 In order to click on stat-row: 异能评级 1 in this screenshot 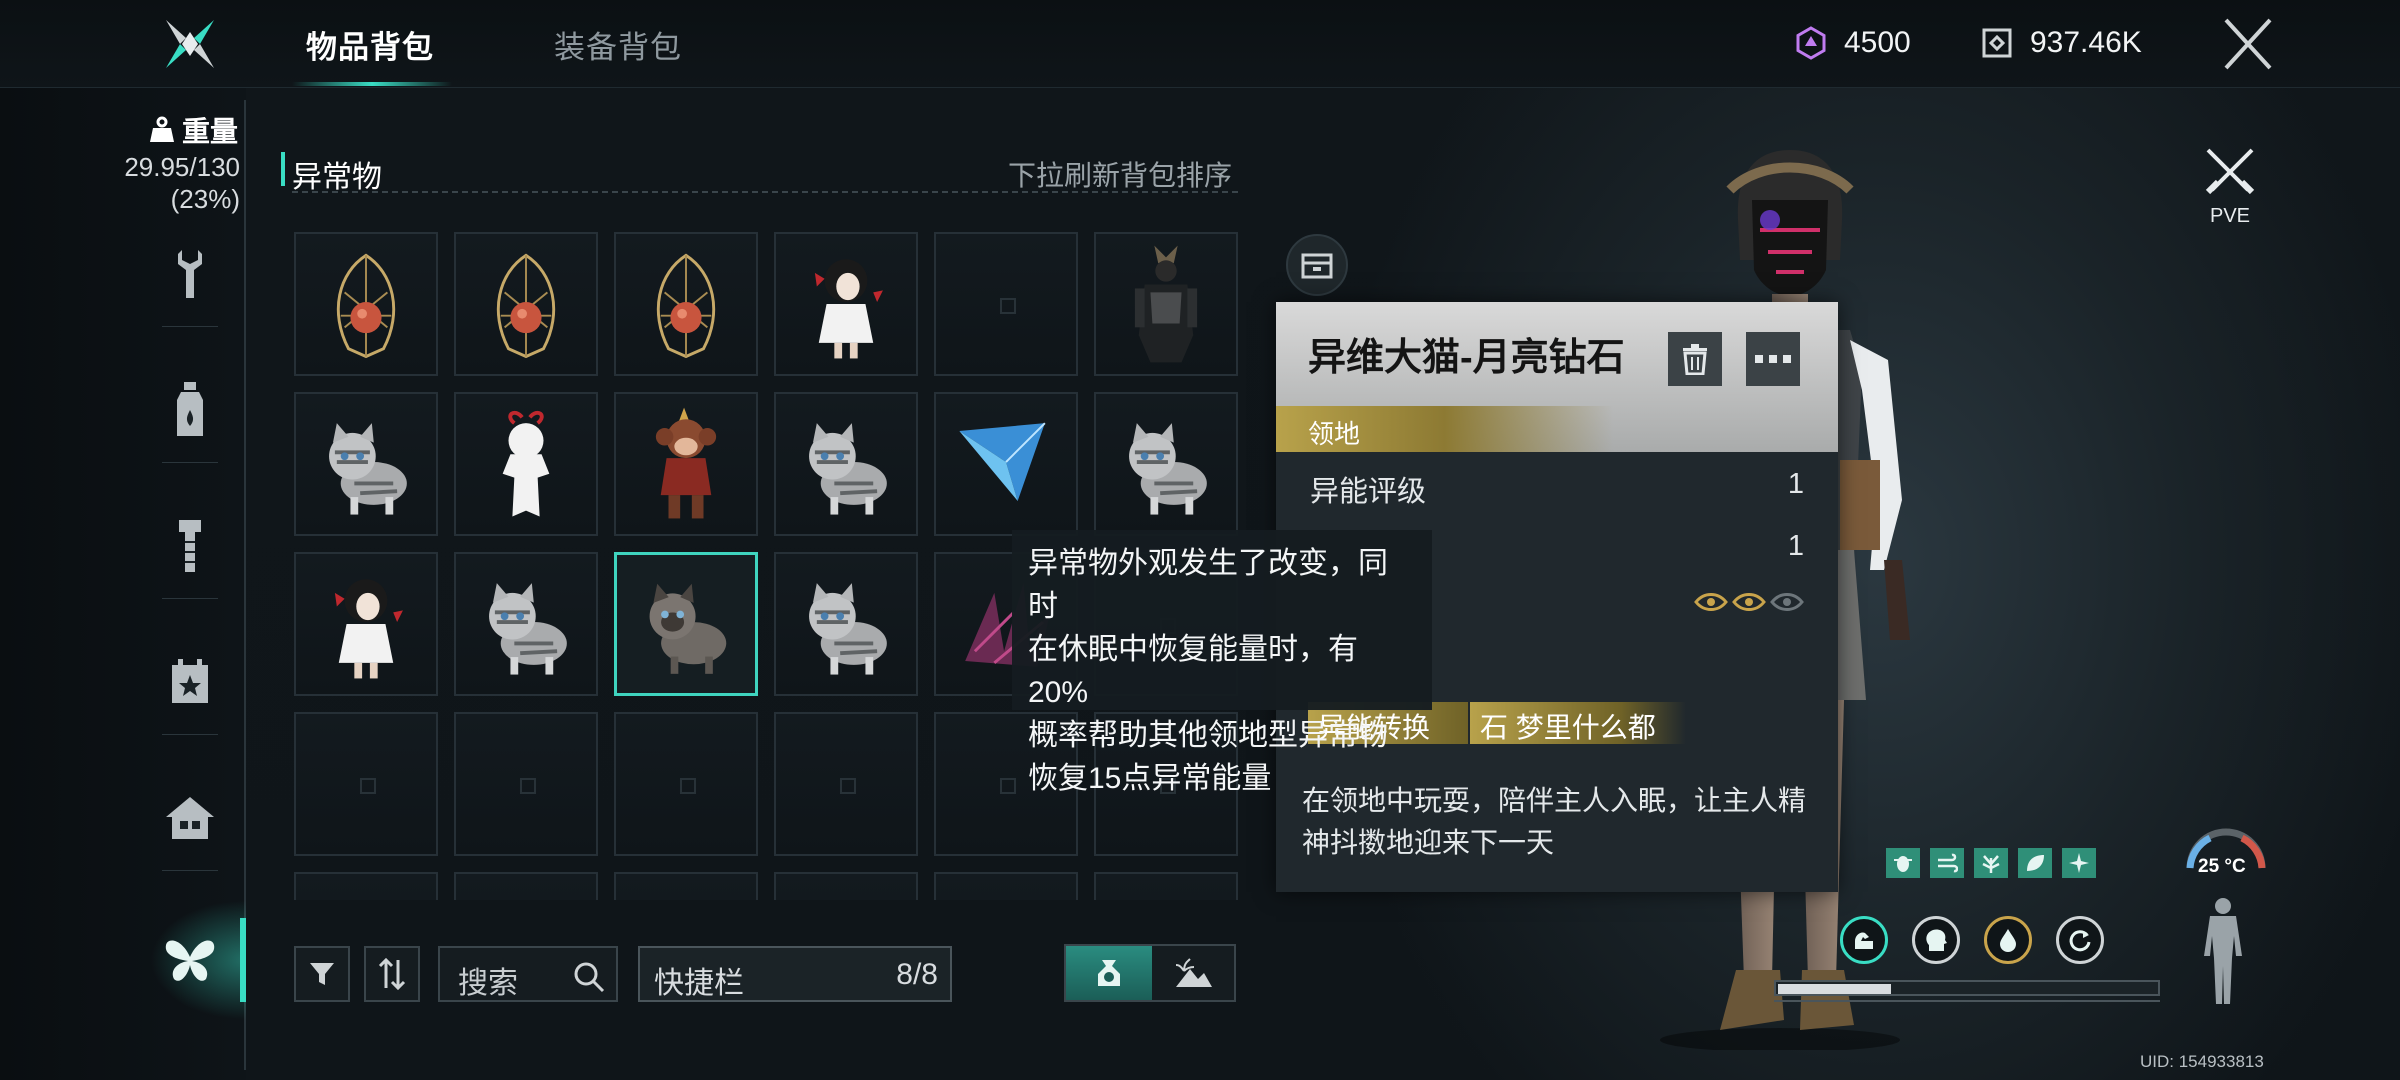, I will do `click(1557, 484)`.